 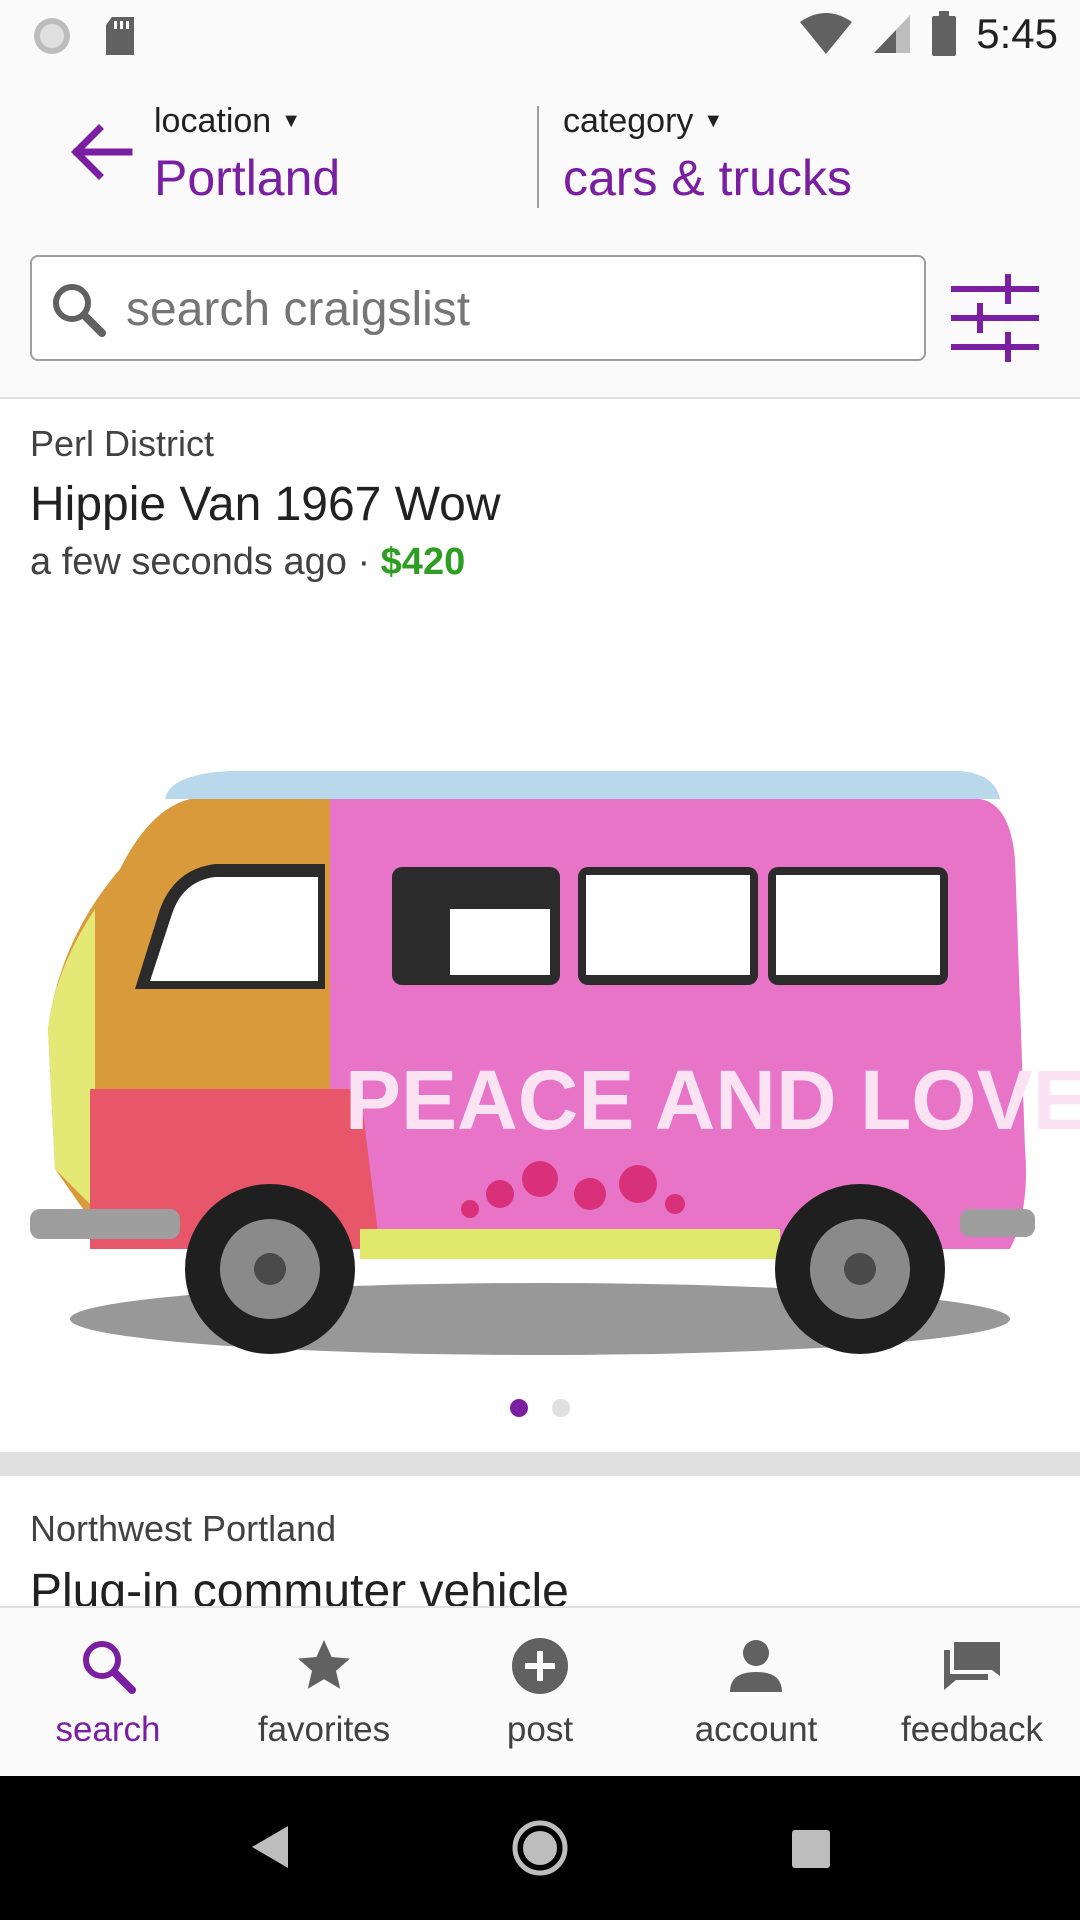 What do you see at coordinates (1017, 33) in the screenshot?
I see `clock: 5:45` at bounding box center [1017, 33].